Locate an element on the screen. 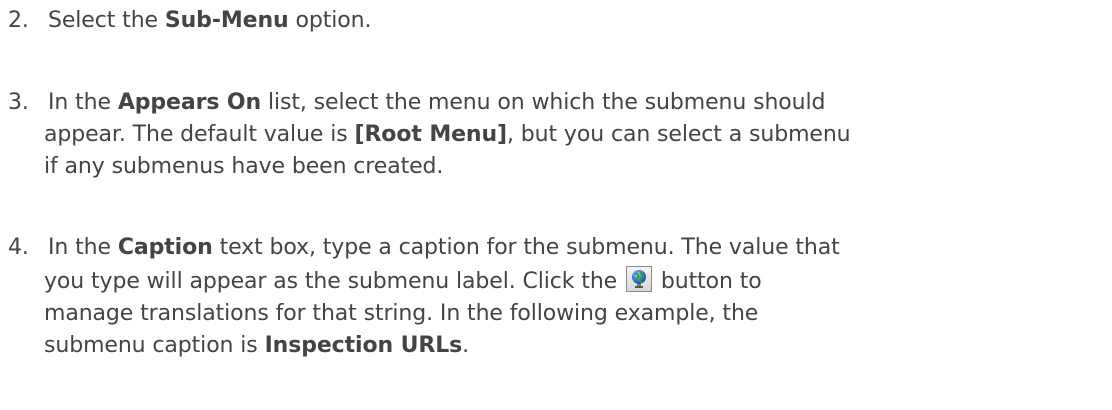  step-number: 2. is located at coordinates (18, 20).